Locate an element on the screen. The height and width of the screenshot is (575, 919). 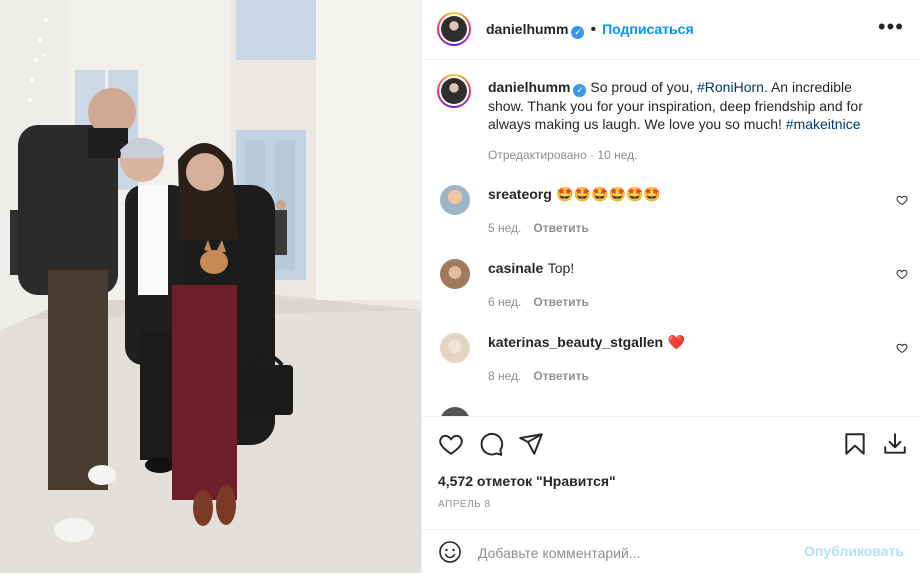
comment-time: 5 нед. is located at coordinates (505, 228).